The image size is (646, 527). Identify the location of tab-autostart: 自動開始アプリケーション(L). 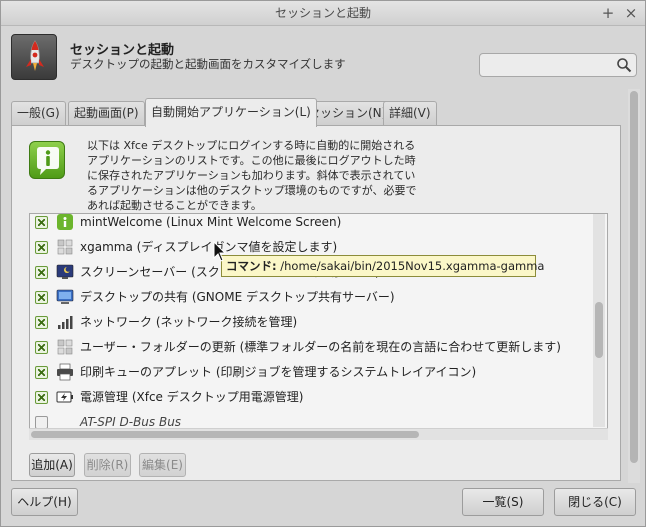
(231, 112).